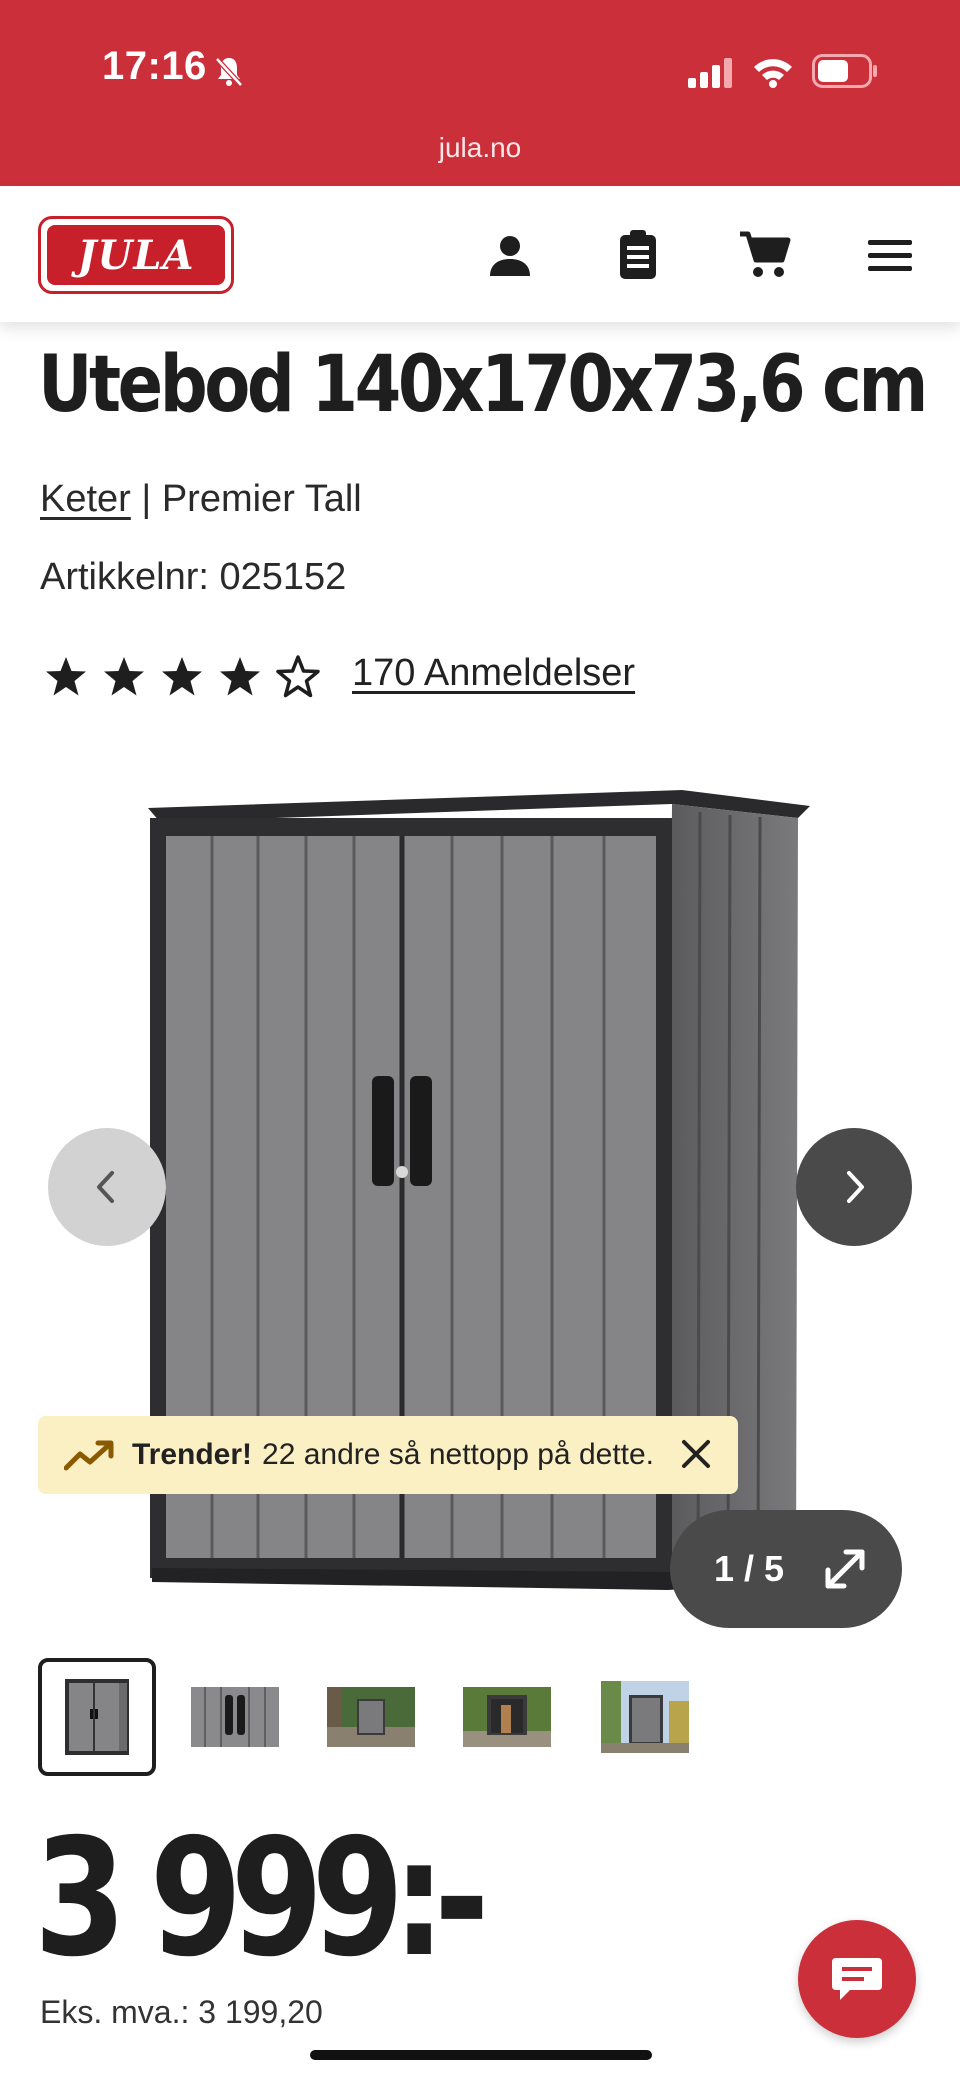 The image size is (960, 2081). What do you see at coordinates (480, 148) in the screenshot?
I see `browser-url: jula.no` at bounding box center [480, 148].